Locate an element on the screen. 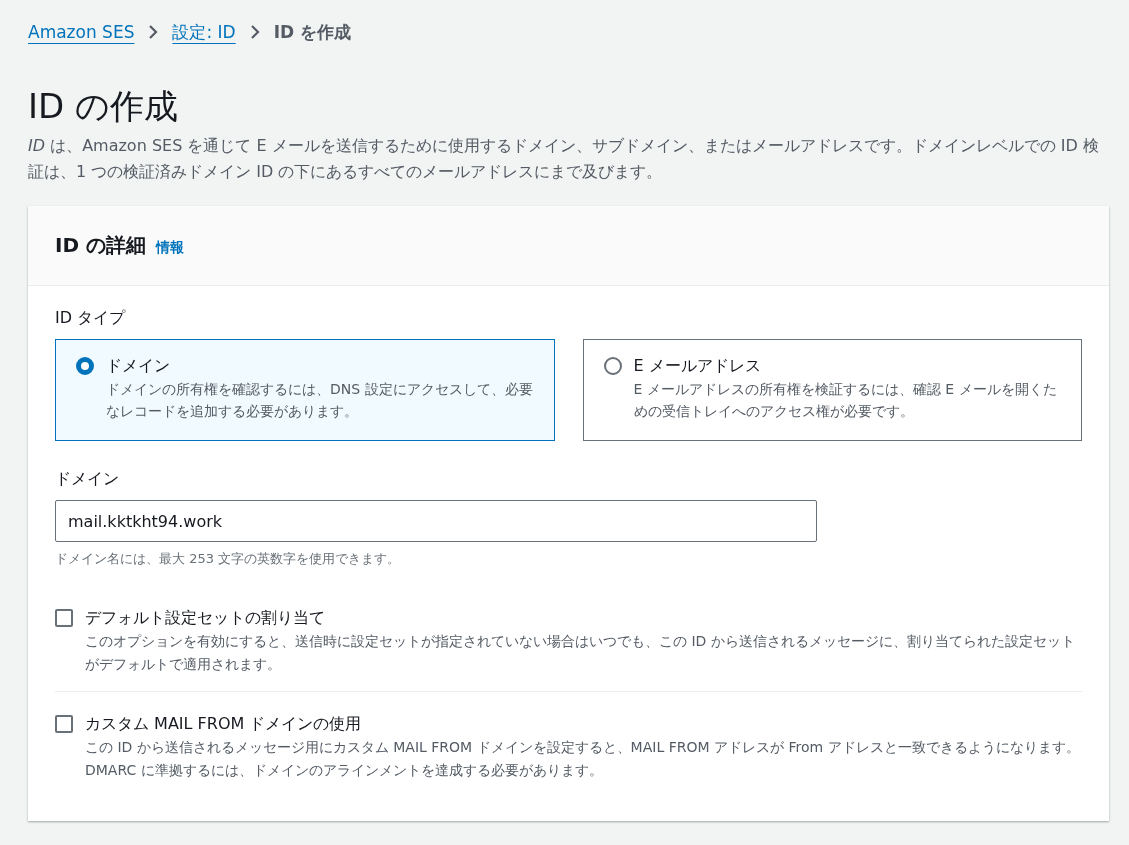 The height and width of the screenshot is (845, 1129). breadcrumb-link: 設定: ID is located at coordinates (204, 32).